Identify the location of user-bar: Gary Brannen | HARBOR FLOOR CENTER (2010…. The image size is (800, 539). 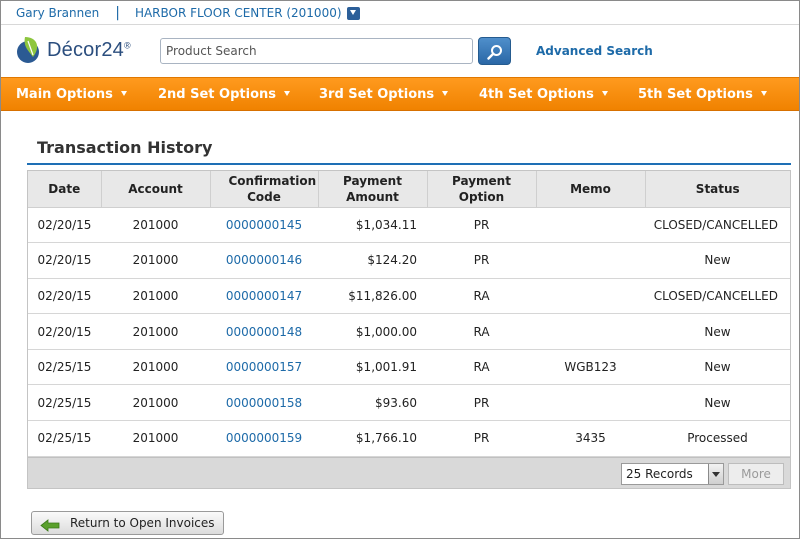
(400, 13).